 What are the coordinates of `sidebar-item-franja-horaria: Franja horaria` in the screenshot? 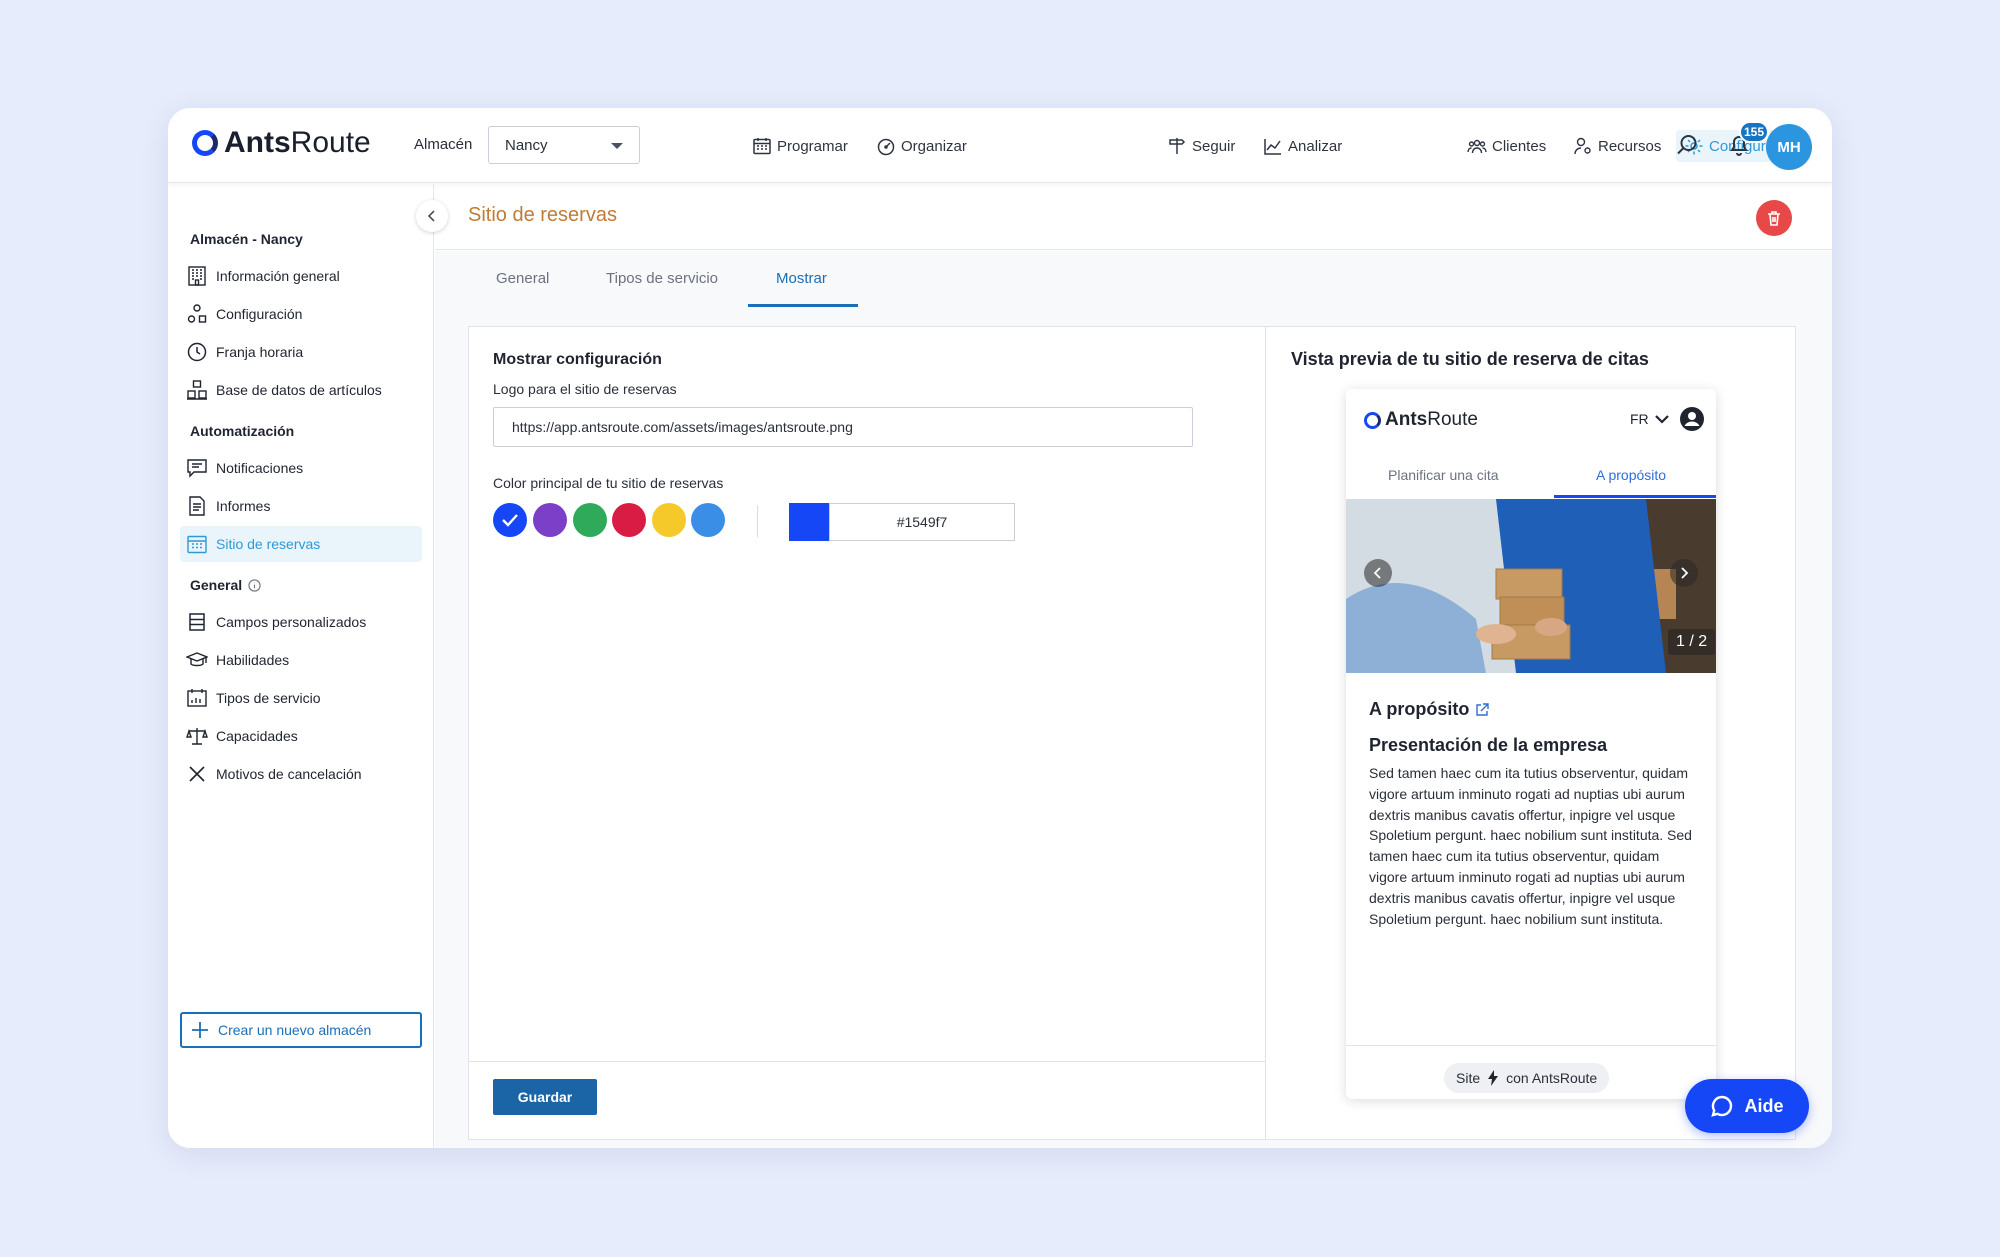 It's located at (301, 352).